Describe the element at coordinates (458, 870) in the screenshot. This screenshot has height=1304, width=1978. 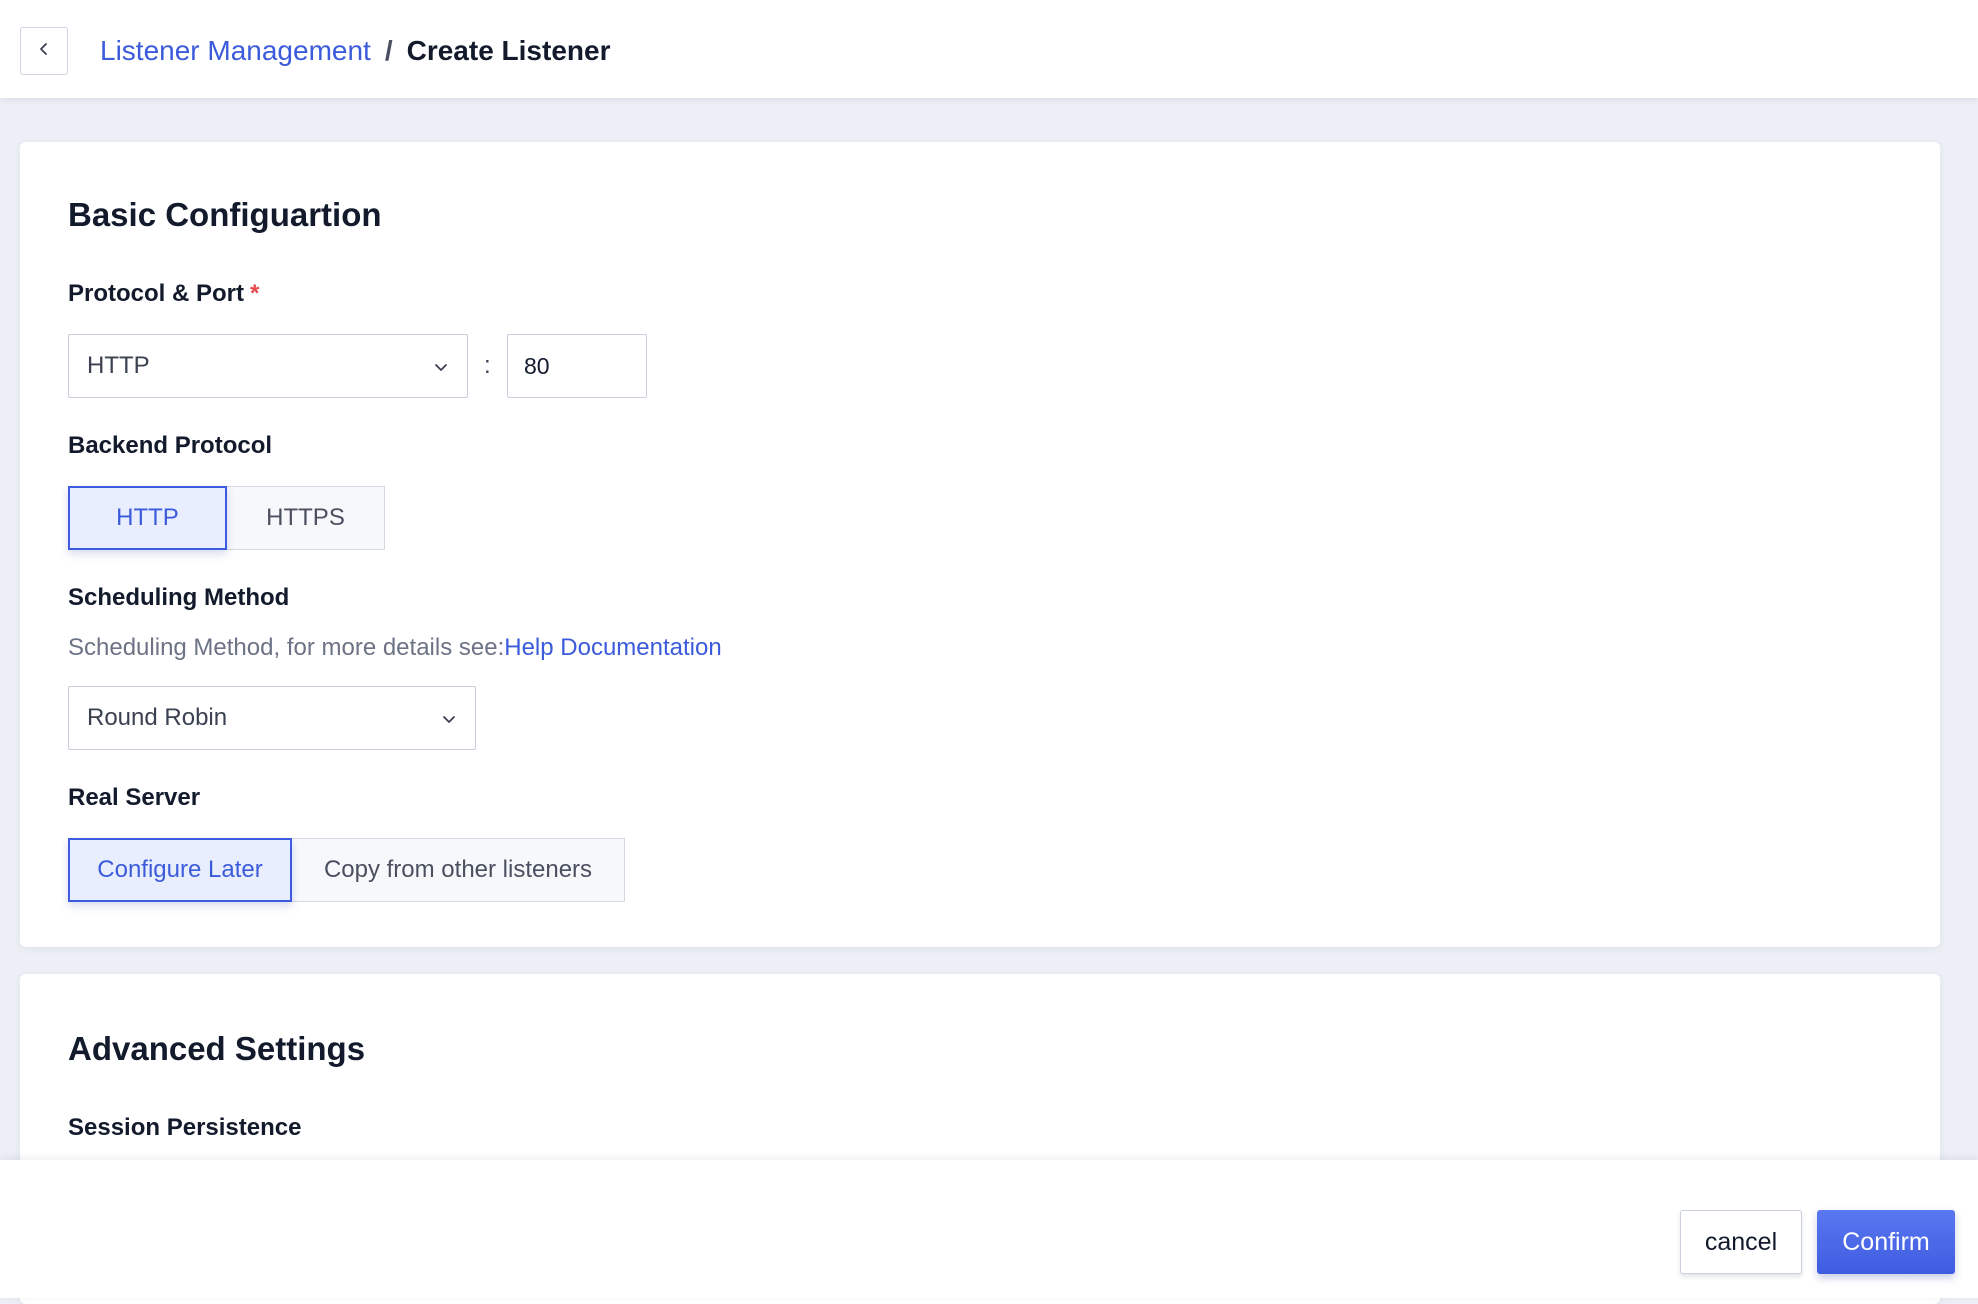
I see `real-server-copy-from-listeners: Copy from other listeners` at that location.